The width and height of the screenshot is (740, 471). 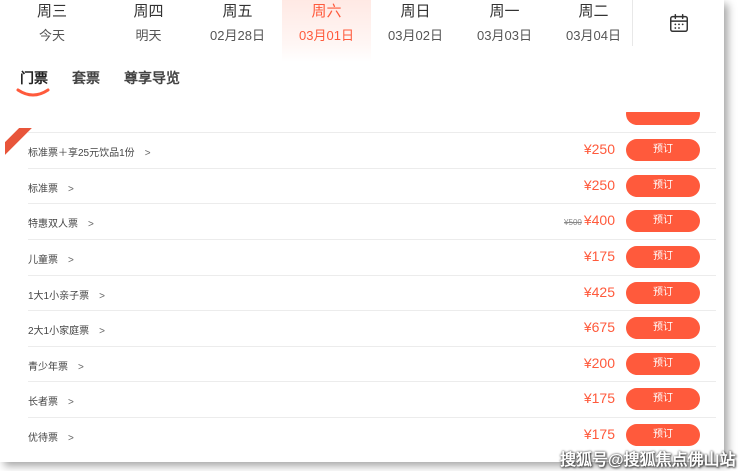 I want to click on date-sun: 周日 03月02日, so click(x=415, y=31).